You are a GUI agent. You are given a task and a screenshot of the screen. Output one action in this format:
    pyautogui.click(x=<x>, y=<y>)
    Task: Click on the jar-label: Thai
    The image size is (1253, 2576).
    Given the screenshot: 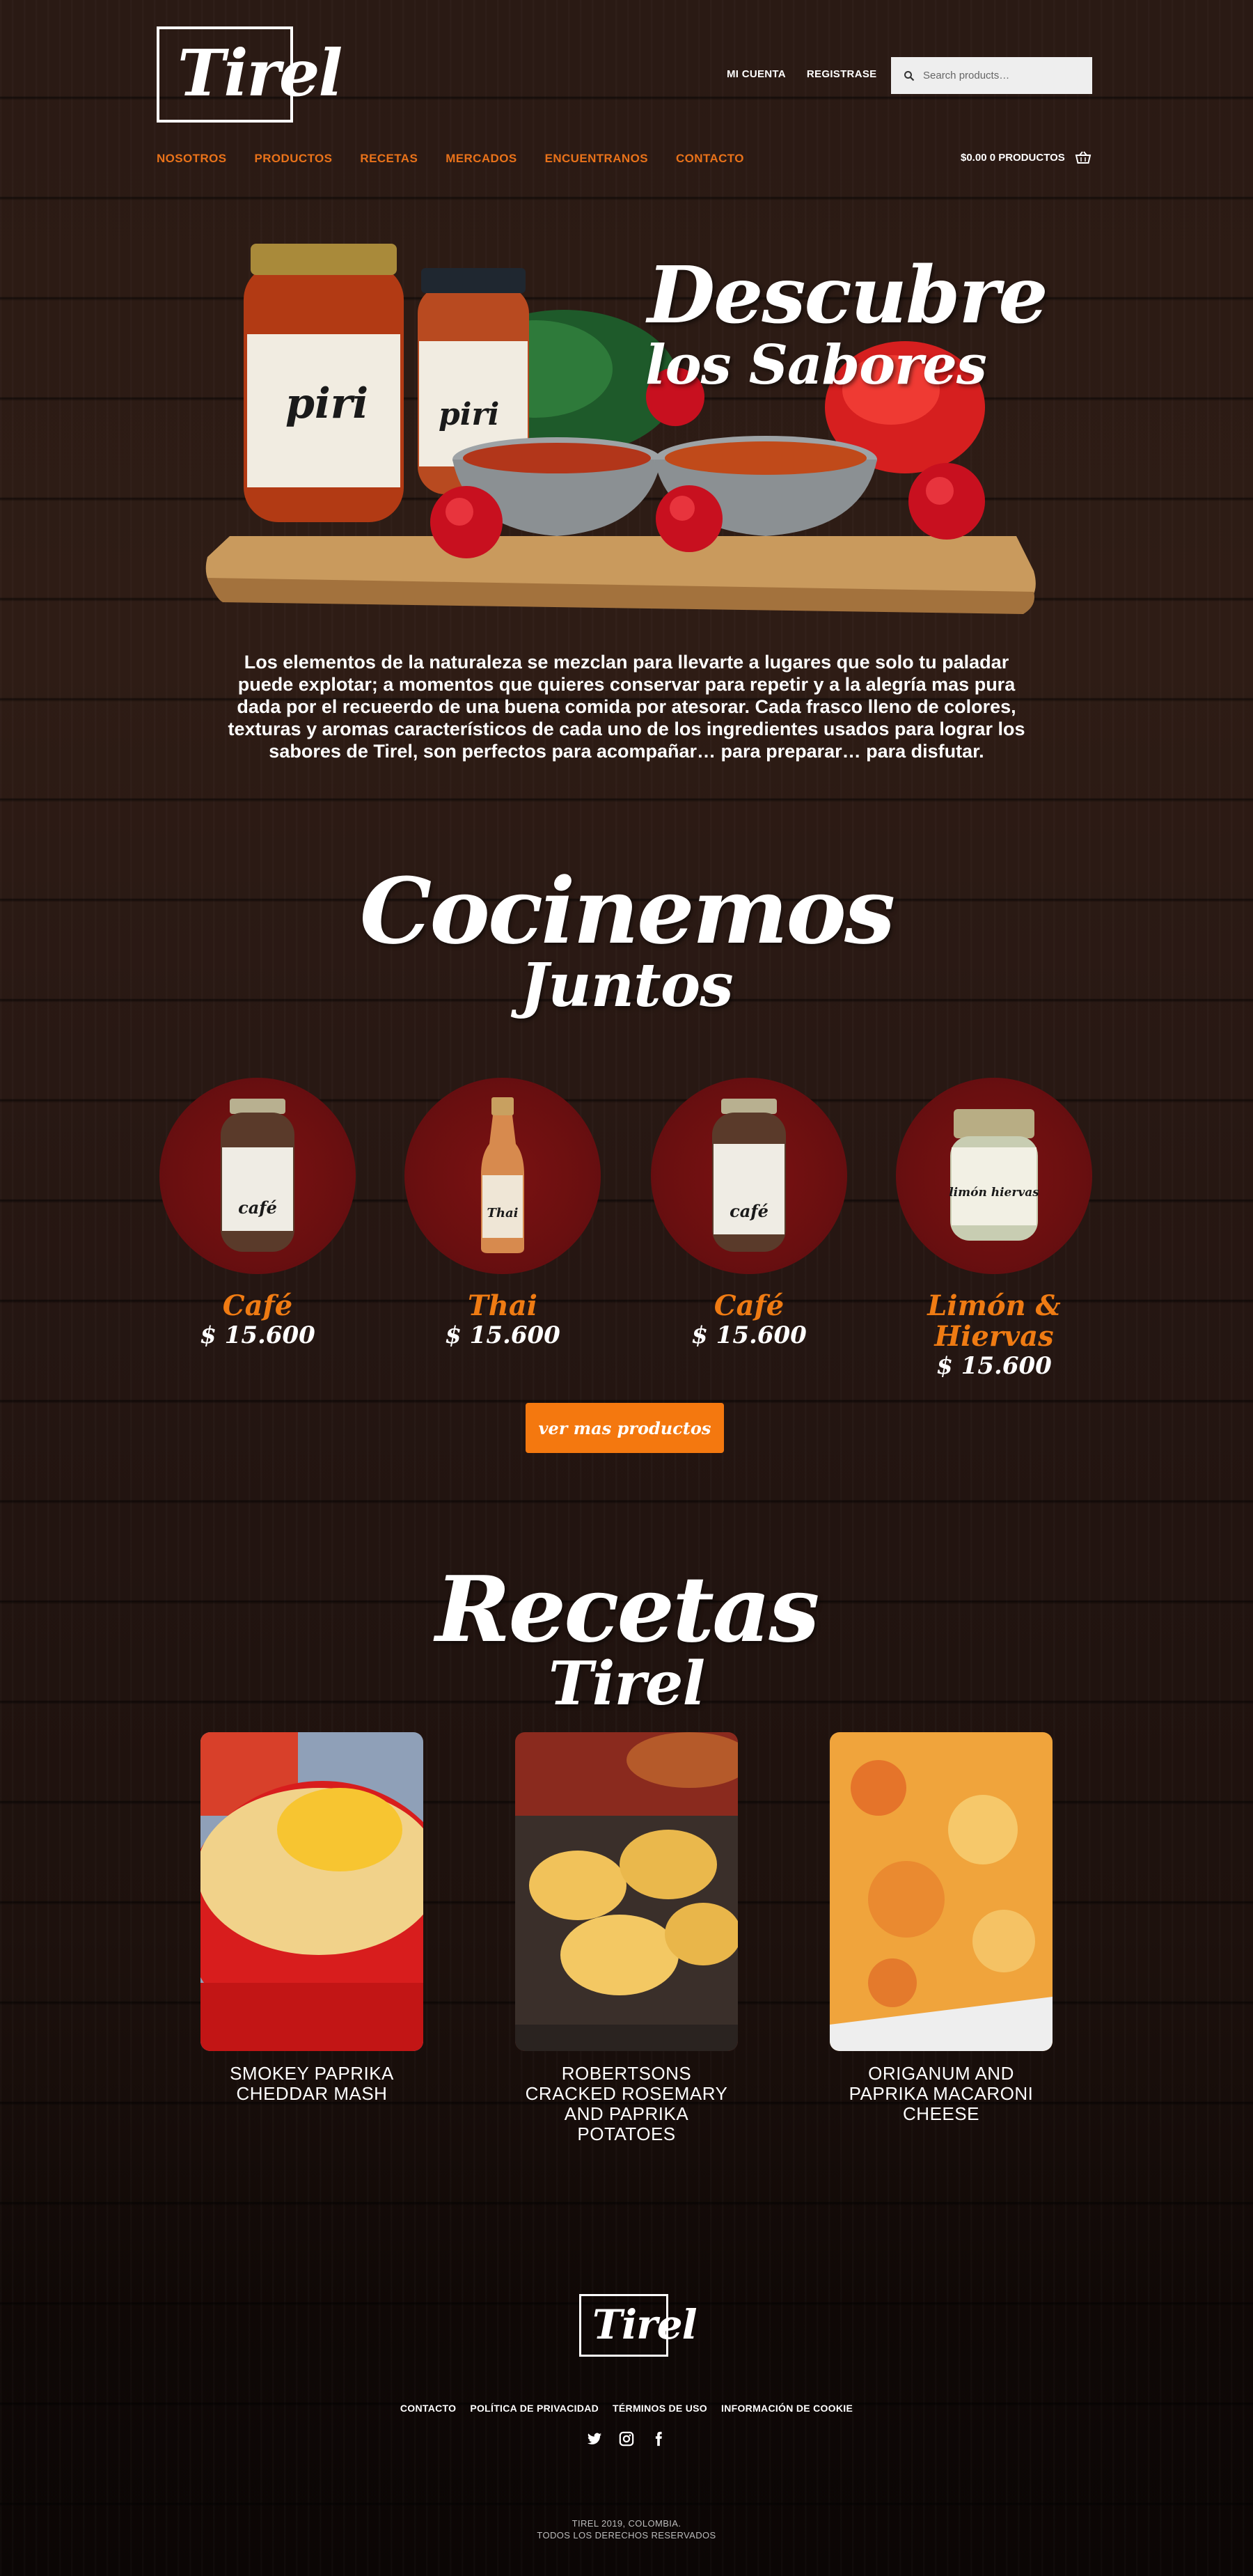 What is the action you would take?
    pyautogui.click(x=503, y=1213)
    